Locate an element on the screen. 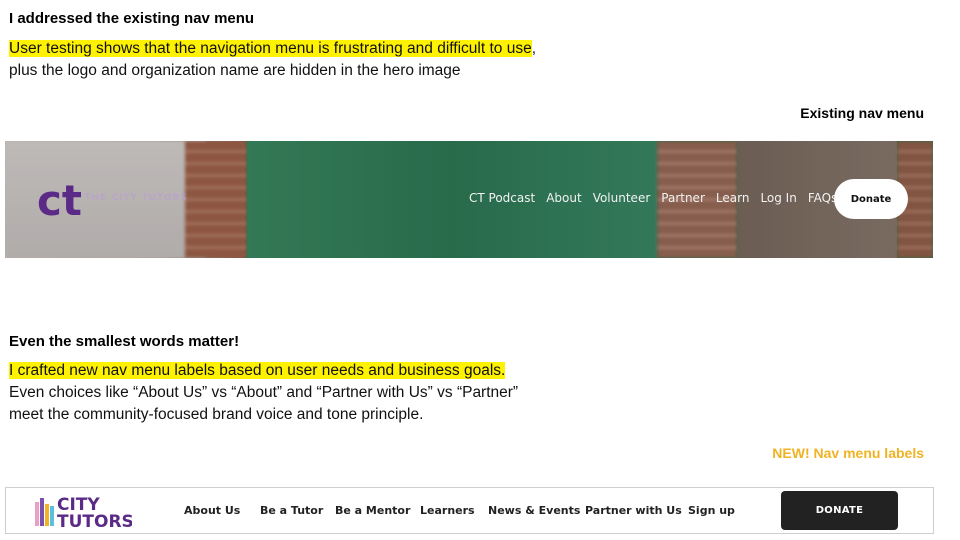  old-nav-item-partner: Partner is located at coordinates (683, 198).